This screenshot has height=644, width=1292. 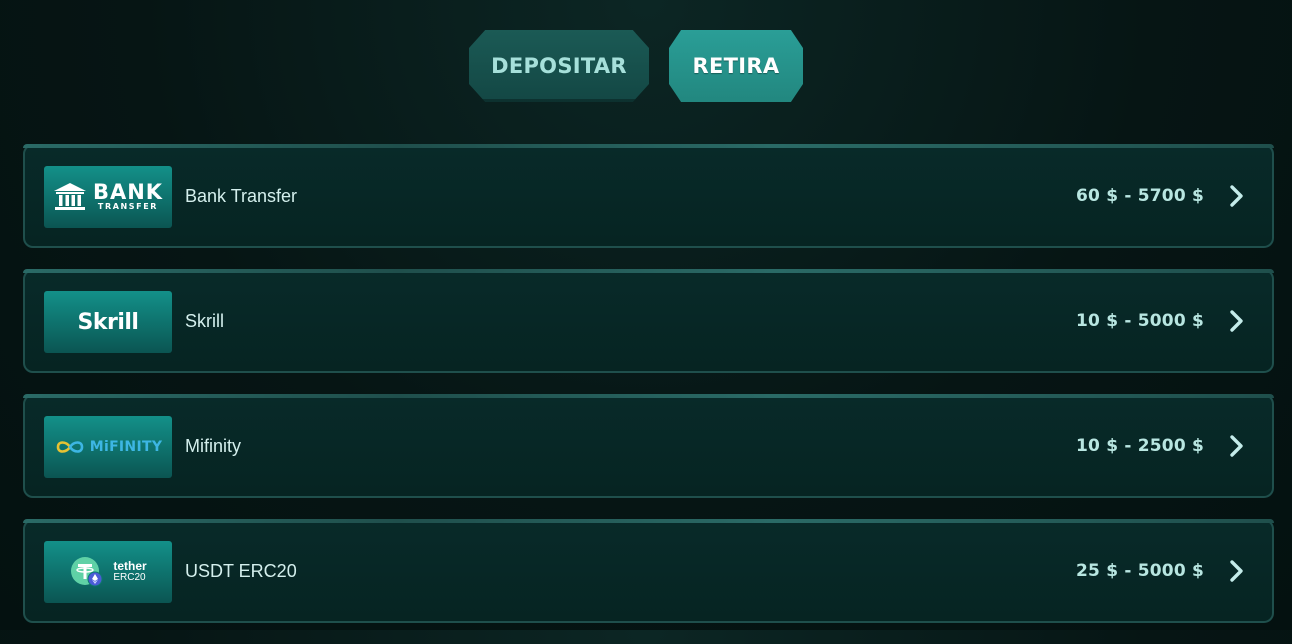 I want to click on bank-logo-line1: BANK, so click(x=128, y=192).